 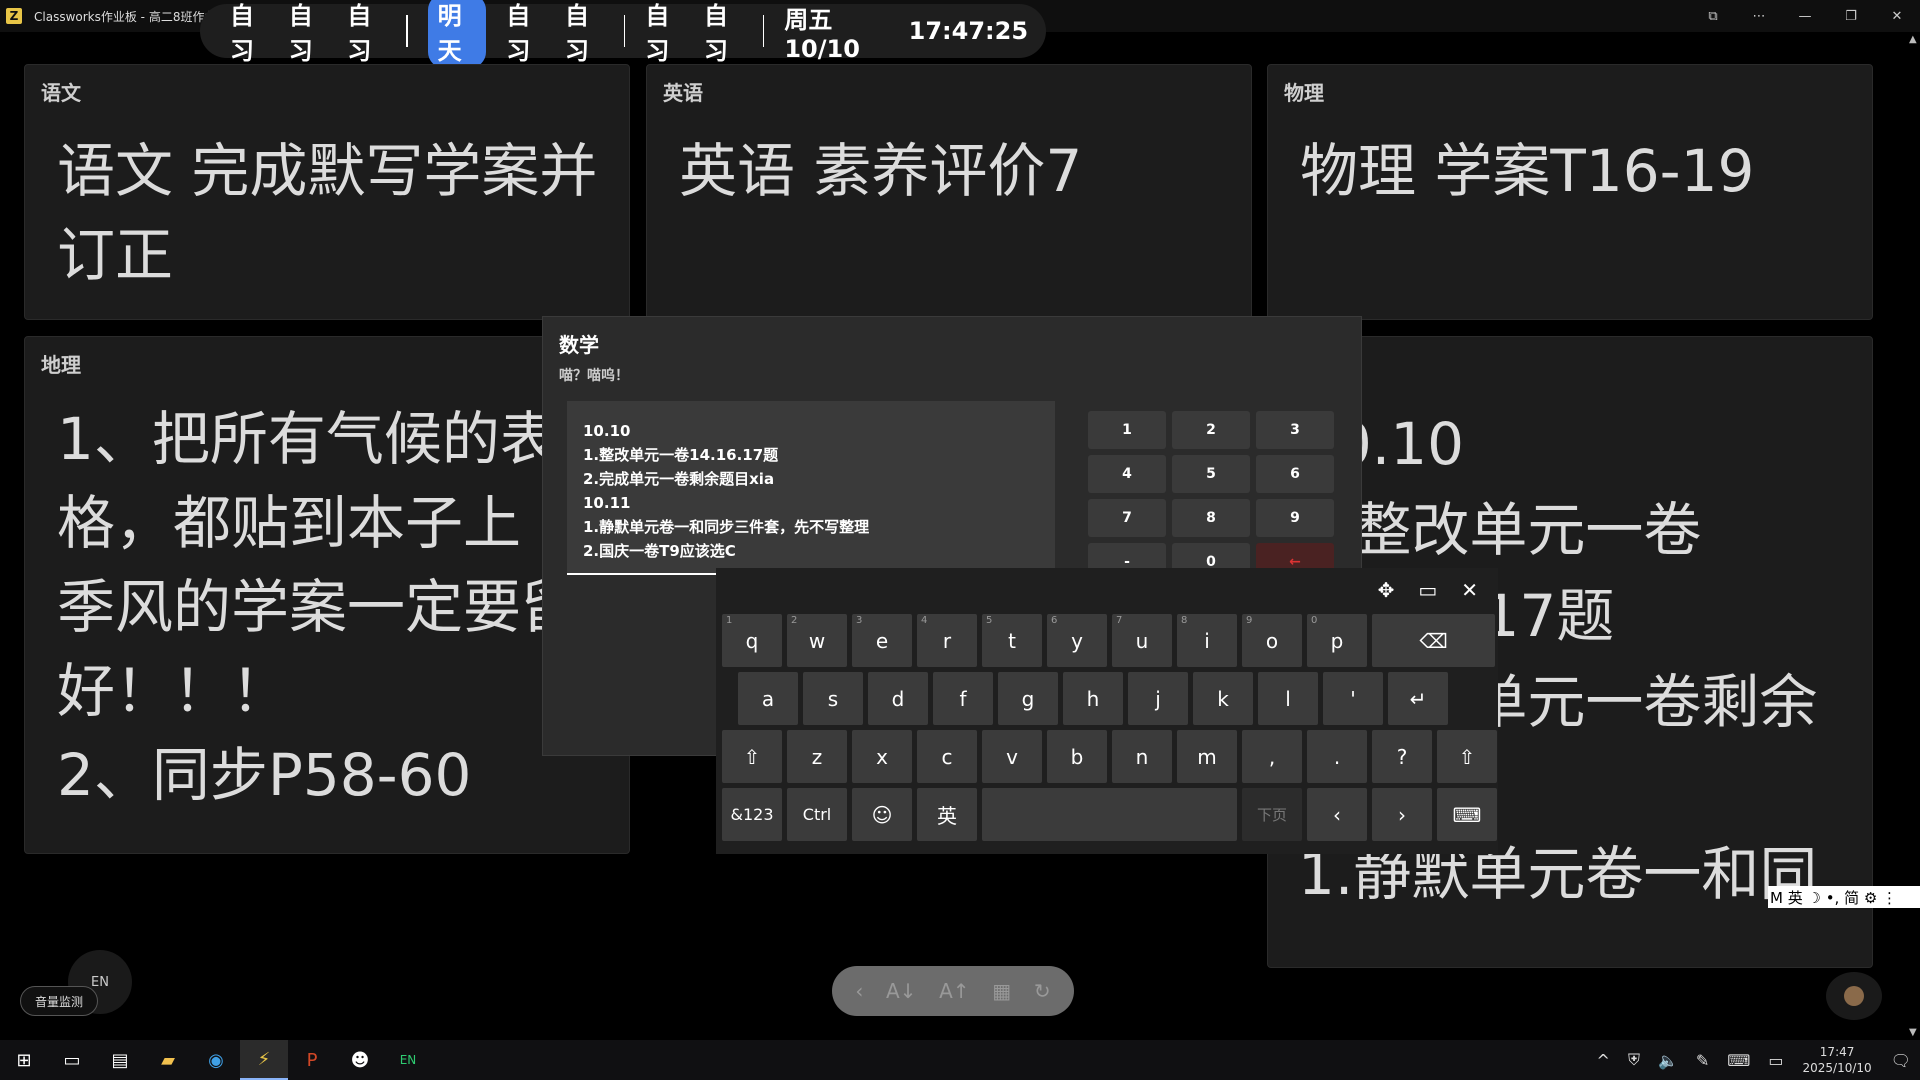 I want to click on letter-key: 2w, so click(x=817, y=640).